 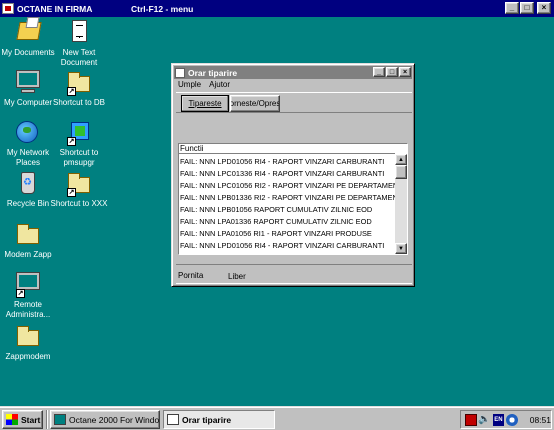 I want to click on dialog-minimize-button: _, so click(x=379, y=72).